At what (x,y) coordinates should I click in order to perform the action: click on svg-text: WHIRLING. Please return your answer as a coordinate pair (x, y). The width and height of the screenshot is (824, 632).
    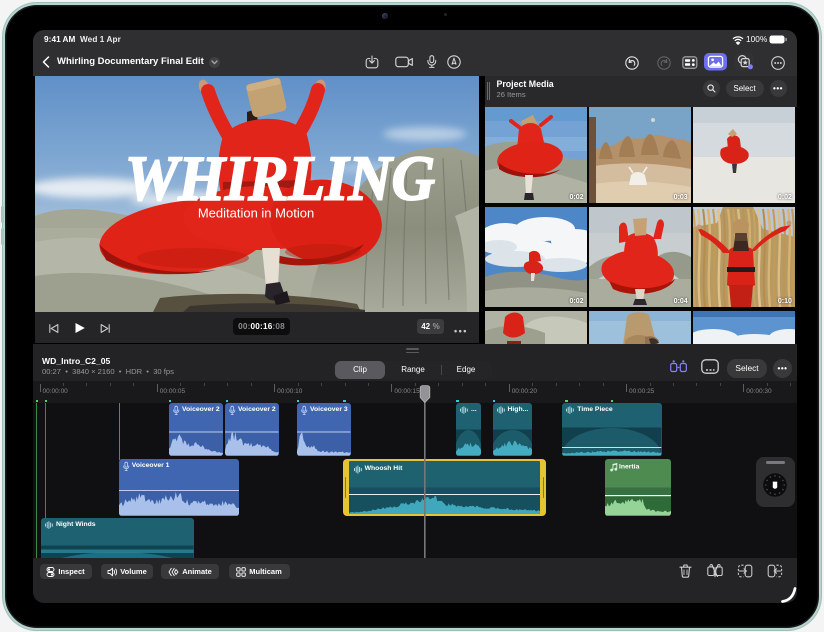
    Looking at the image, I should click on (280, 177).